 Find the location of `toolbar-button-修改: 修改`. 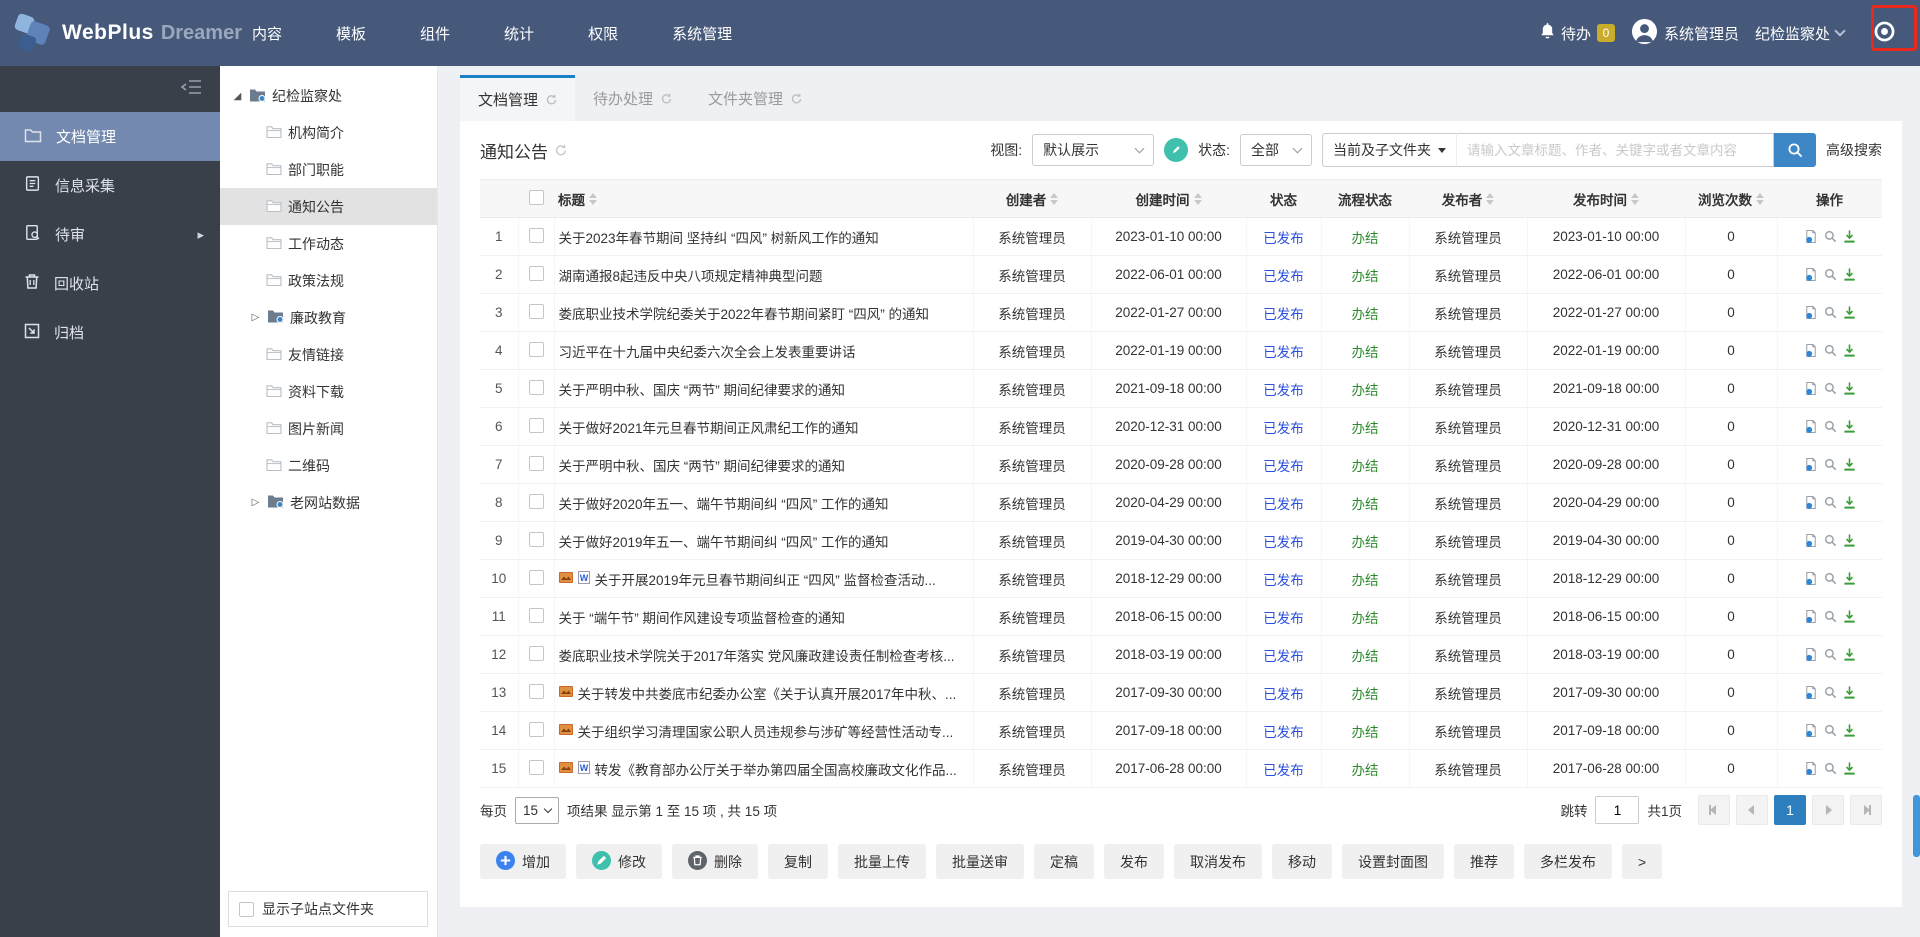

toolbar-button-修改: 修改 is located at coordinates (619, 861).